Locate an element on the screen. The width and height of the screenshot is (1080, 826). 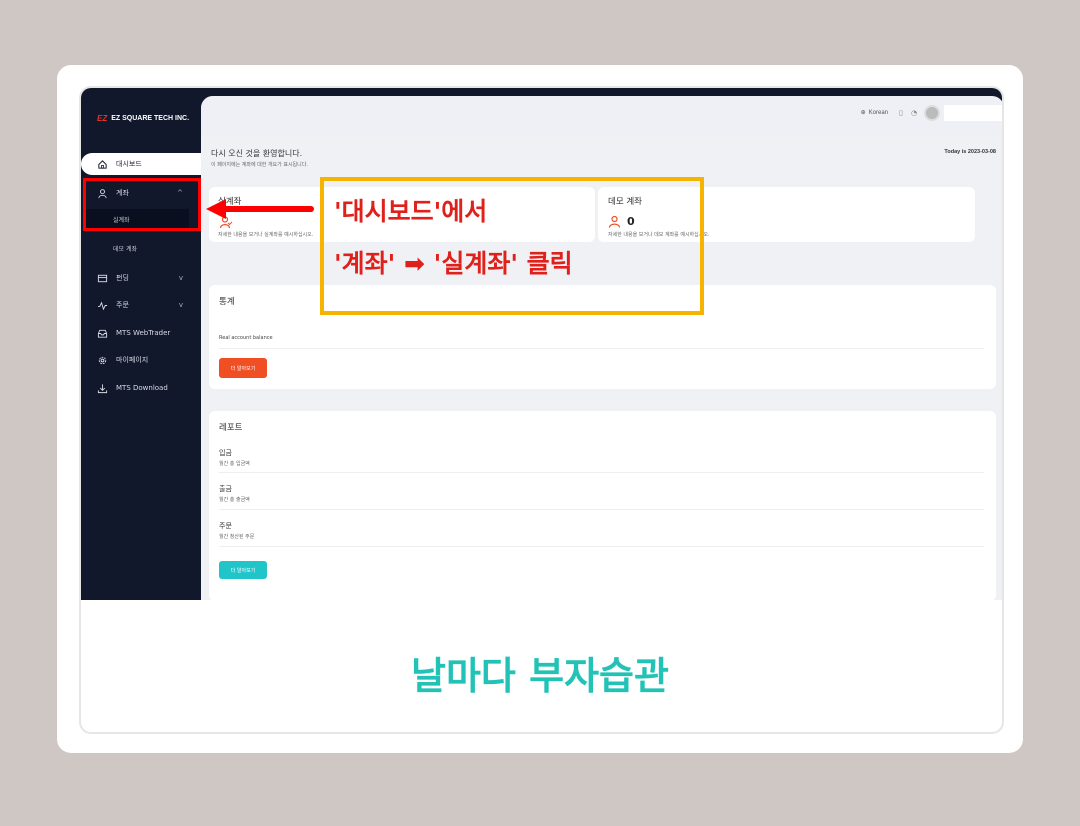
stats-row-label: Real account balance is located at coordinates (246, 338).